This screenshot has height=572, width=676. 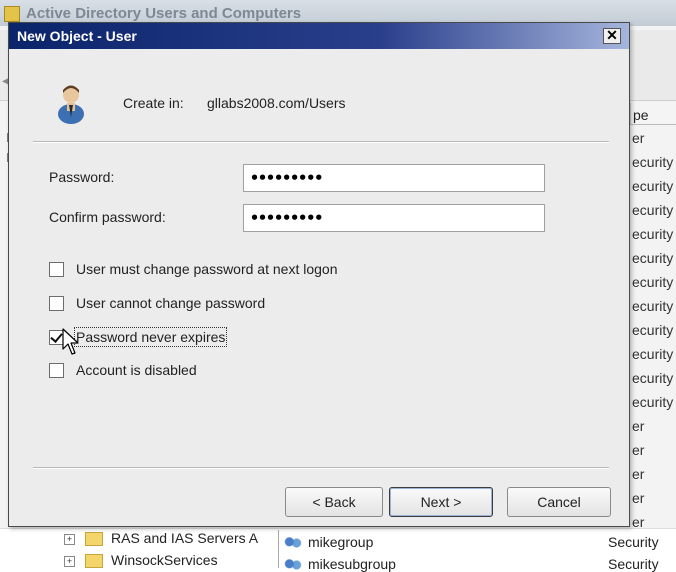 I want to click on confirm-password-label: Confirm password:, so click(x=107, y=217).